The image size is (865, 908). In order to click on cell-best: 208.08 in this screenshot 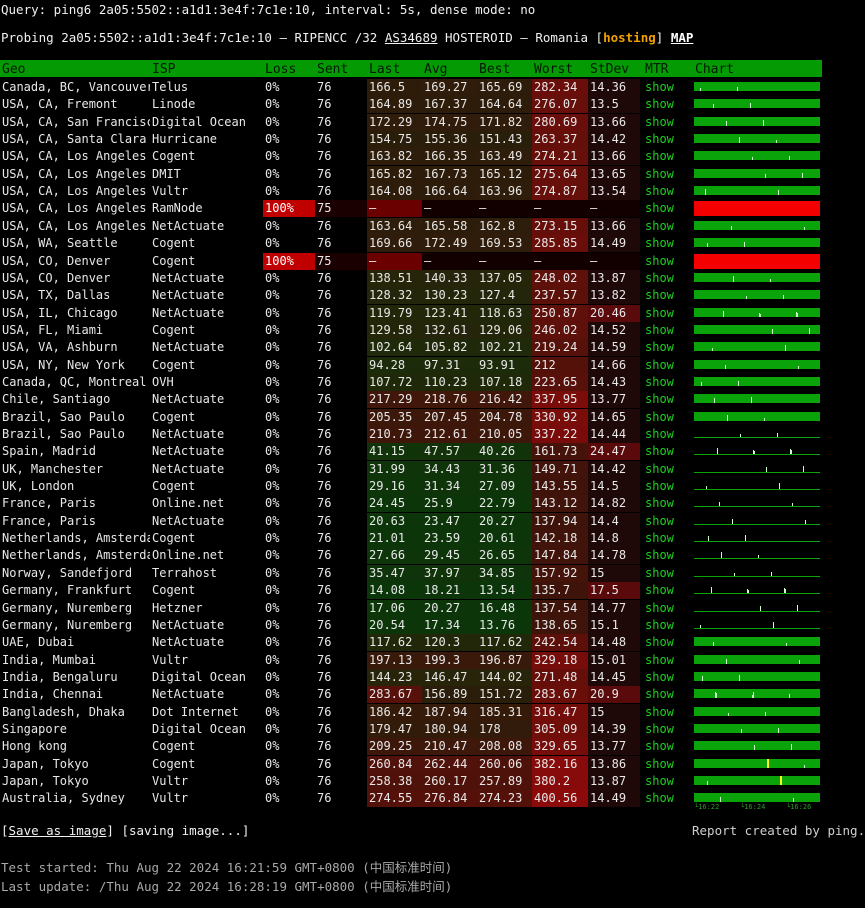, I will do `click(504, 747)`.